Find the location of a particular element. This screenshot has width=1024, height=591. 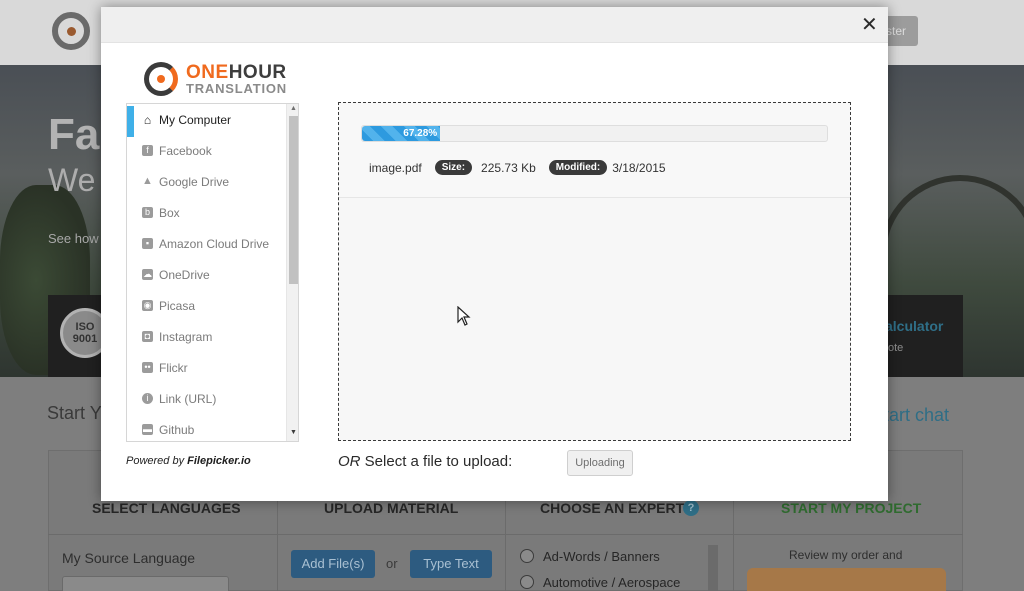

review-order-text: Review my order and is located at coordinates (846, 555).